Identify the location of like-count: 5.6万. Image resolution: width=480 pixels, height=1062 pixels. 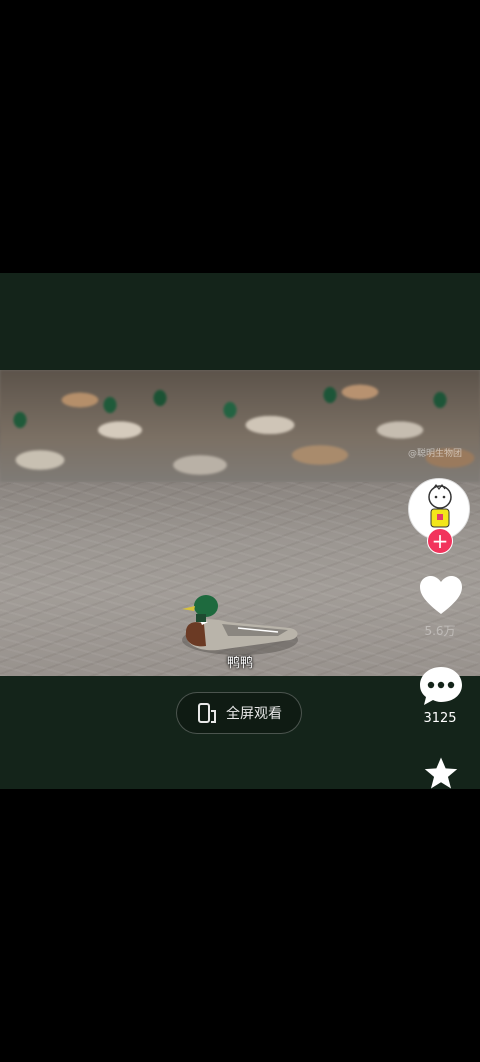
(440, 631).